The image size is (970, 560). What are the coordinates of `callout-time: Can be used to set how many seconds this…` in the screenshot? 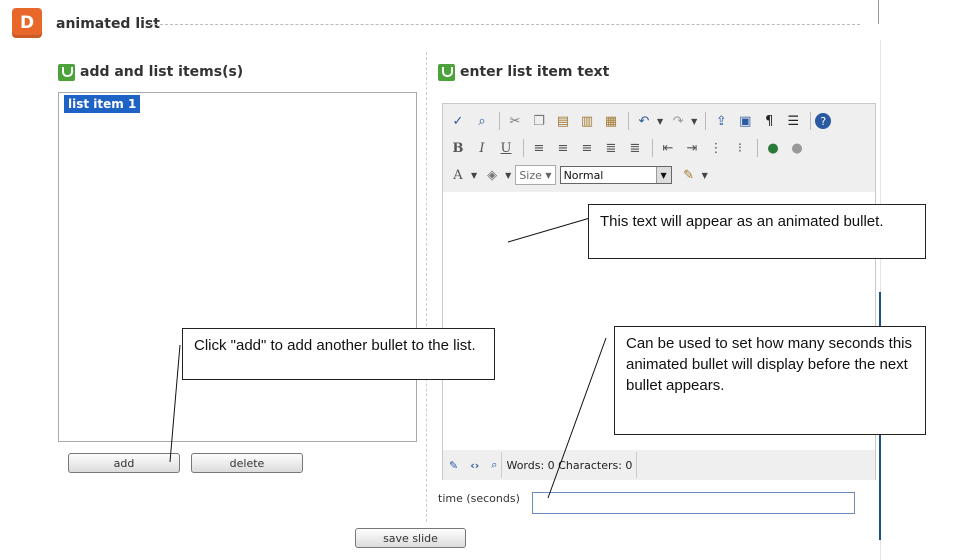 It's located at (770, 380).